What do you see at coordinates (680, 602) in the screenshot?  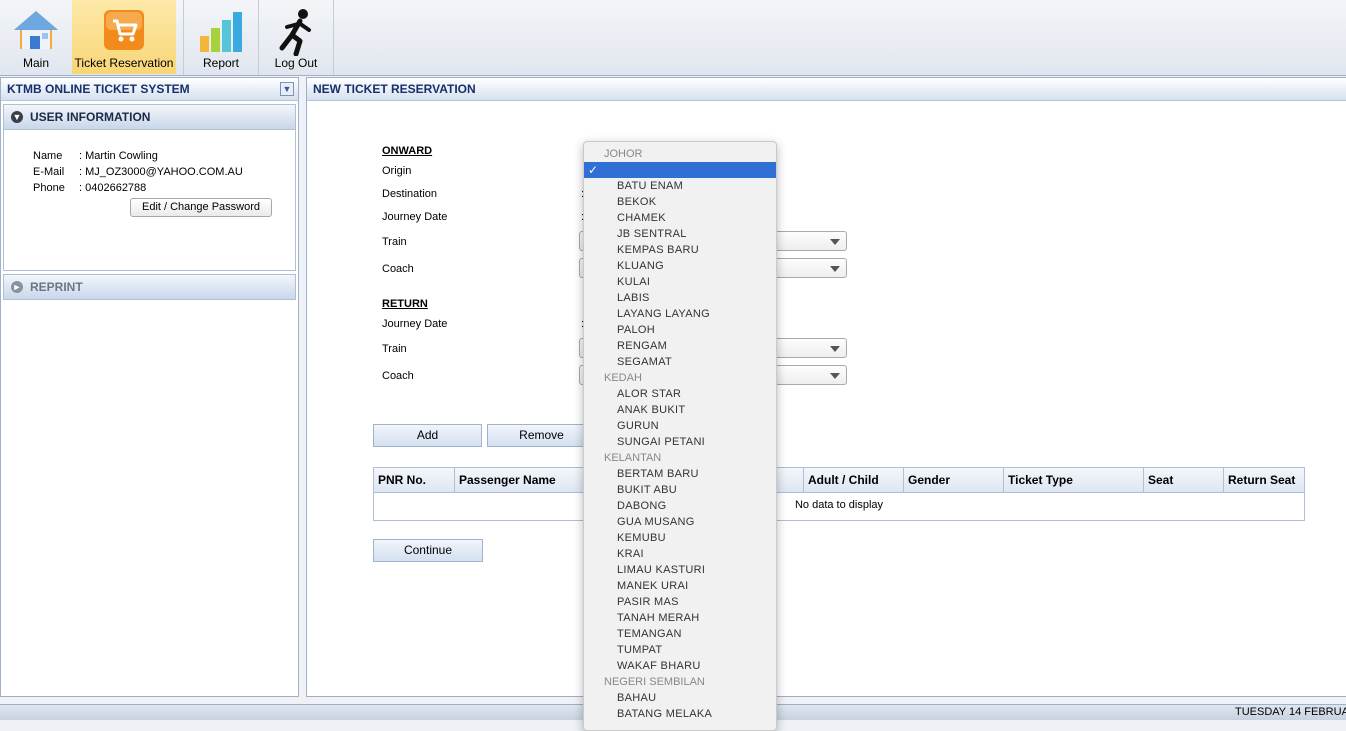 I see `dropdown-option: PASIR MAS` at bounding box center [680, 602].